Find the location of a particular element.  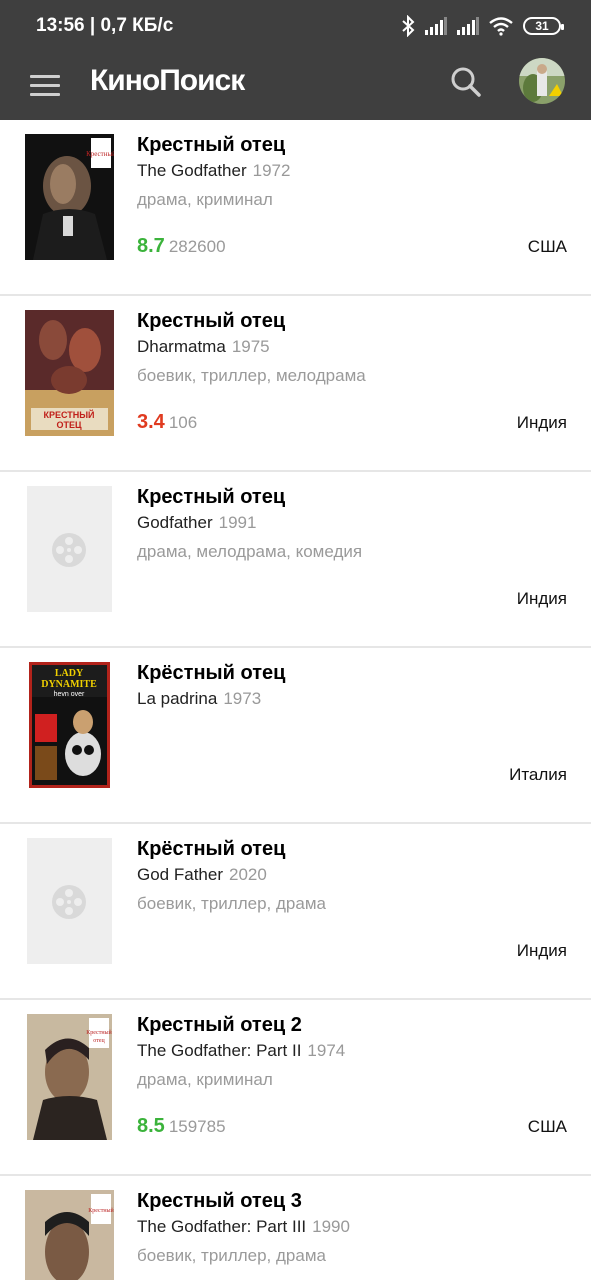

original-title-line: La padrina 1973 is located at coordinates (199, 699).